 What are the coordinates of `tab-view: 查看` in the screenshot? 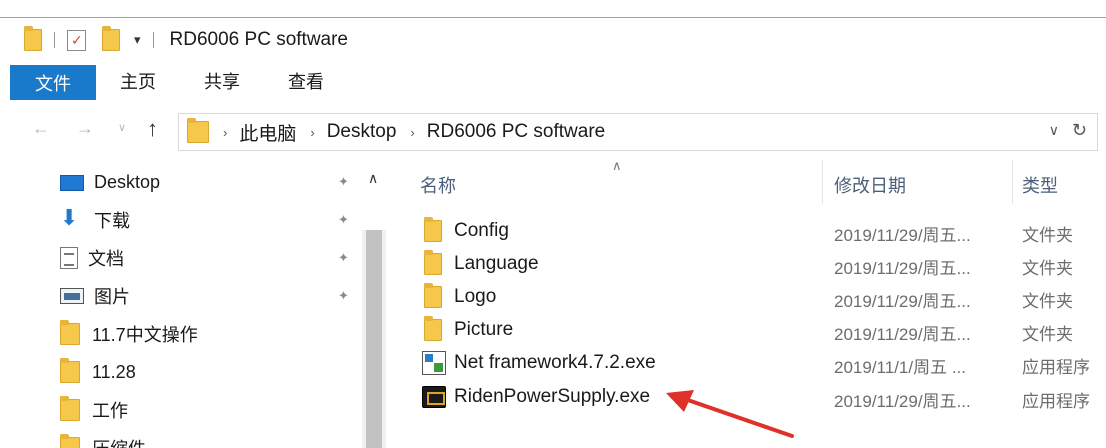 It's located at (306, 81).